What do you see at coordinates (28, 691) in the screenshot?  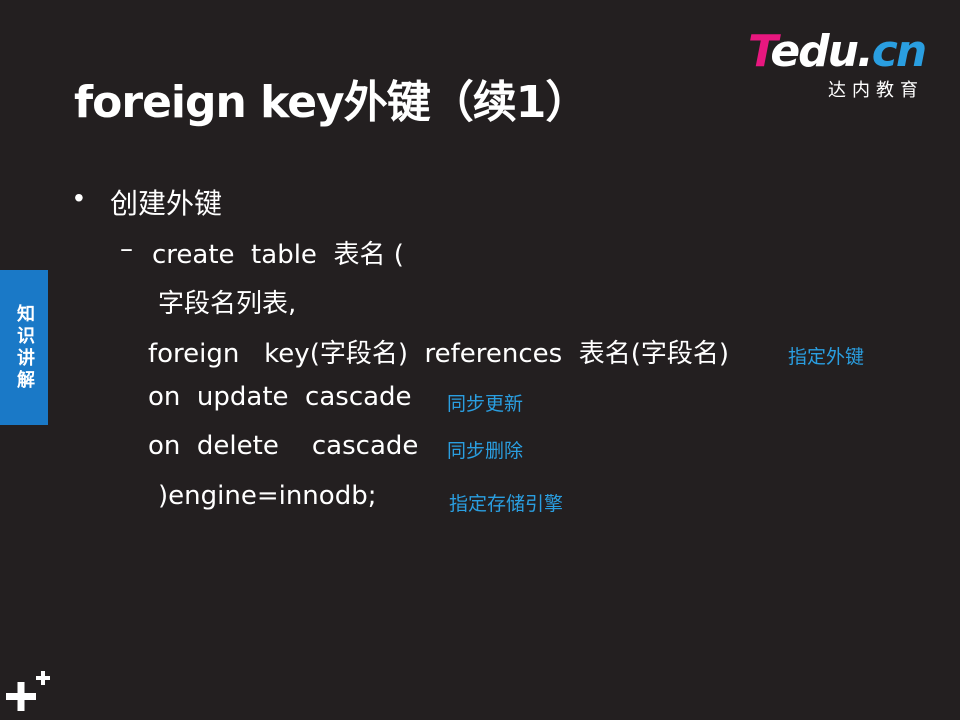 I see `plus-icon` at bounding box center [28, 691].